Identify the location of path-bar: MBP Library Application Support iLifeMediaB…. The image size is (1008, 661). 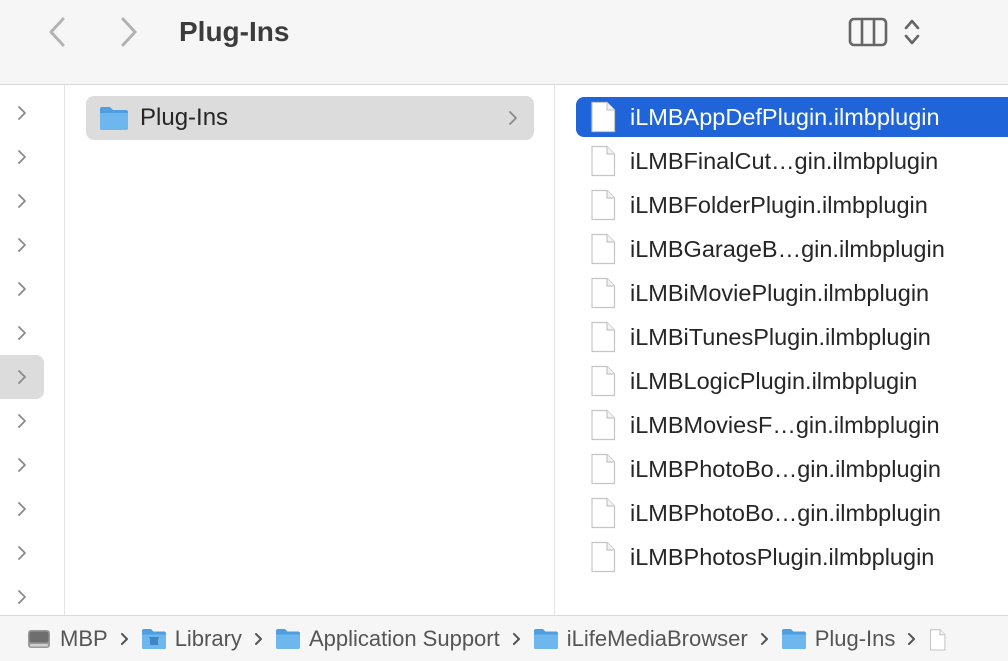
(504, 638).